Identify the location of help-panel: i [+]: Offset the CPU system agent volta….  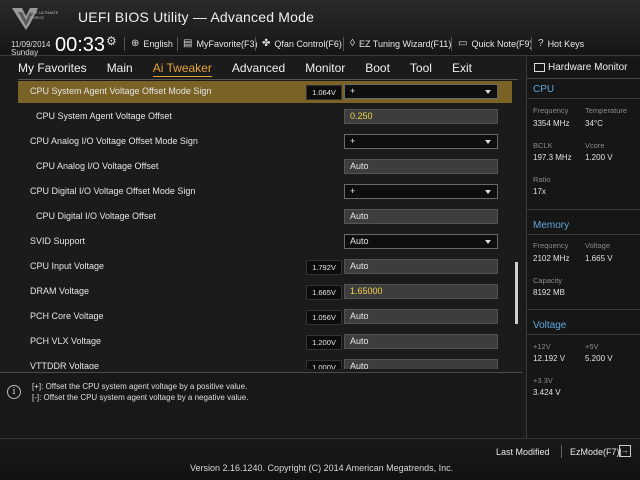
(261, 405).